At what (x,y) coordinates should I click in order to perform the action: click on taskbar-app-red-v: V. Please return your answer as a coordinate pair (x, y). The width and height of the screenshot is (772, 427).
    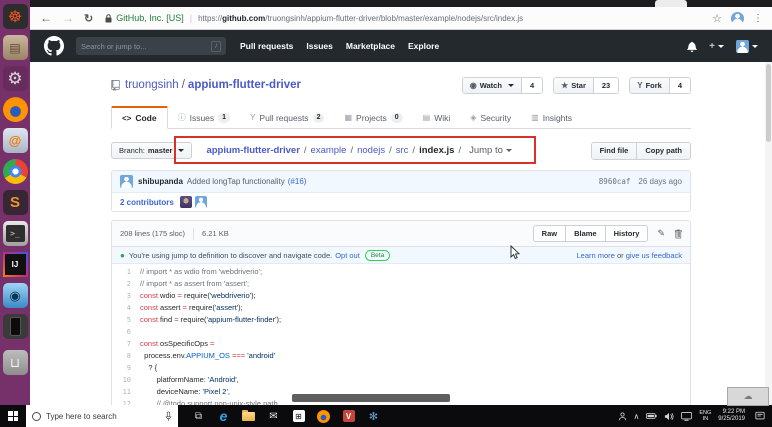
    Looking at the image, I should click on (348, 416).